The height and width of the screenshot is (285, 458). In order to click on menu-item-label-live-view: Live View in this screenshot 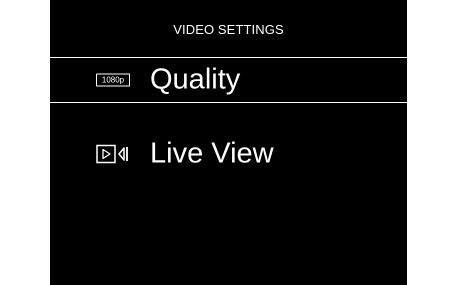, I will do `click(212, 153)`.